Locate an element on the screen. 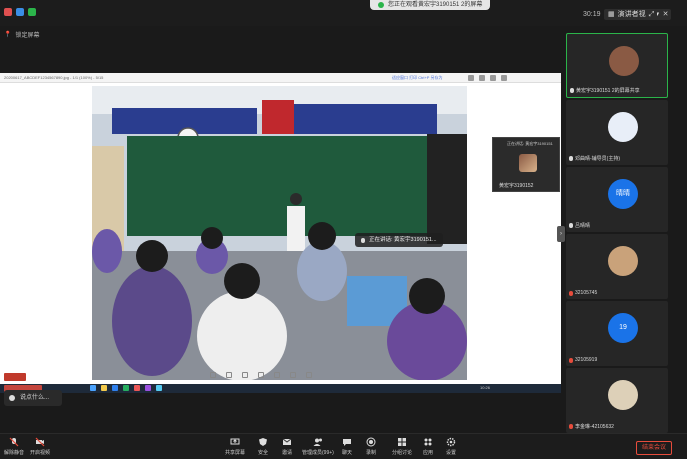  info-icon is located at coordinates (20, 12).